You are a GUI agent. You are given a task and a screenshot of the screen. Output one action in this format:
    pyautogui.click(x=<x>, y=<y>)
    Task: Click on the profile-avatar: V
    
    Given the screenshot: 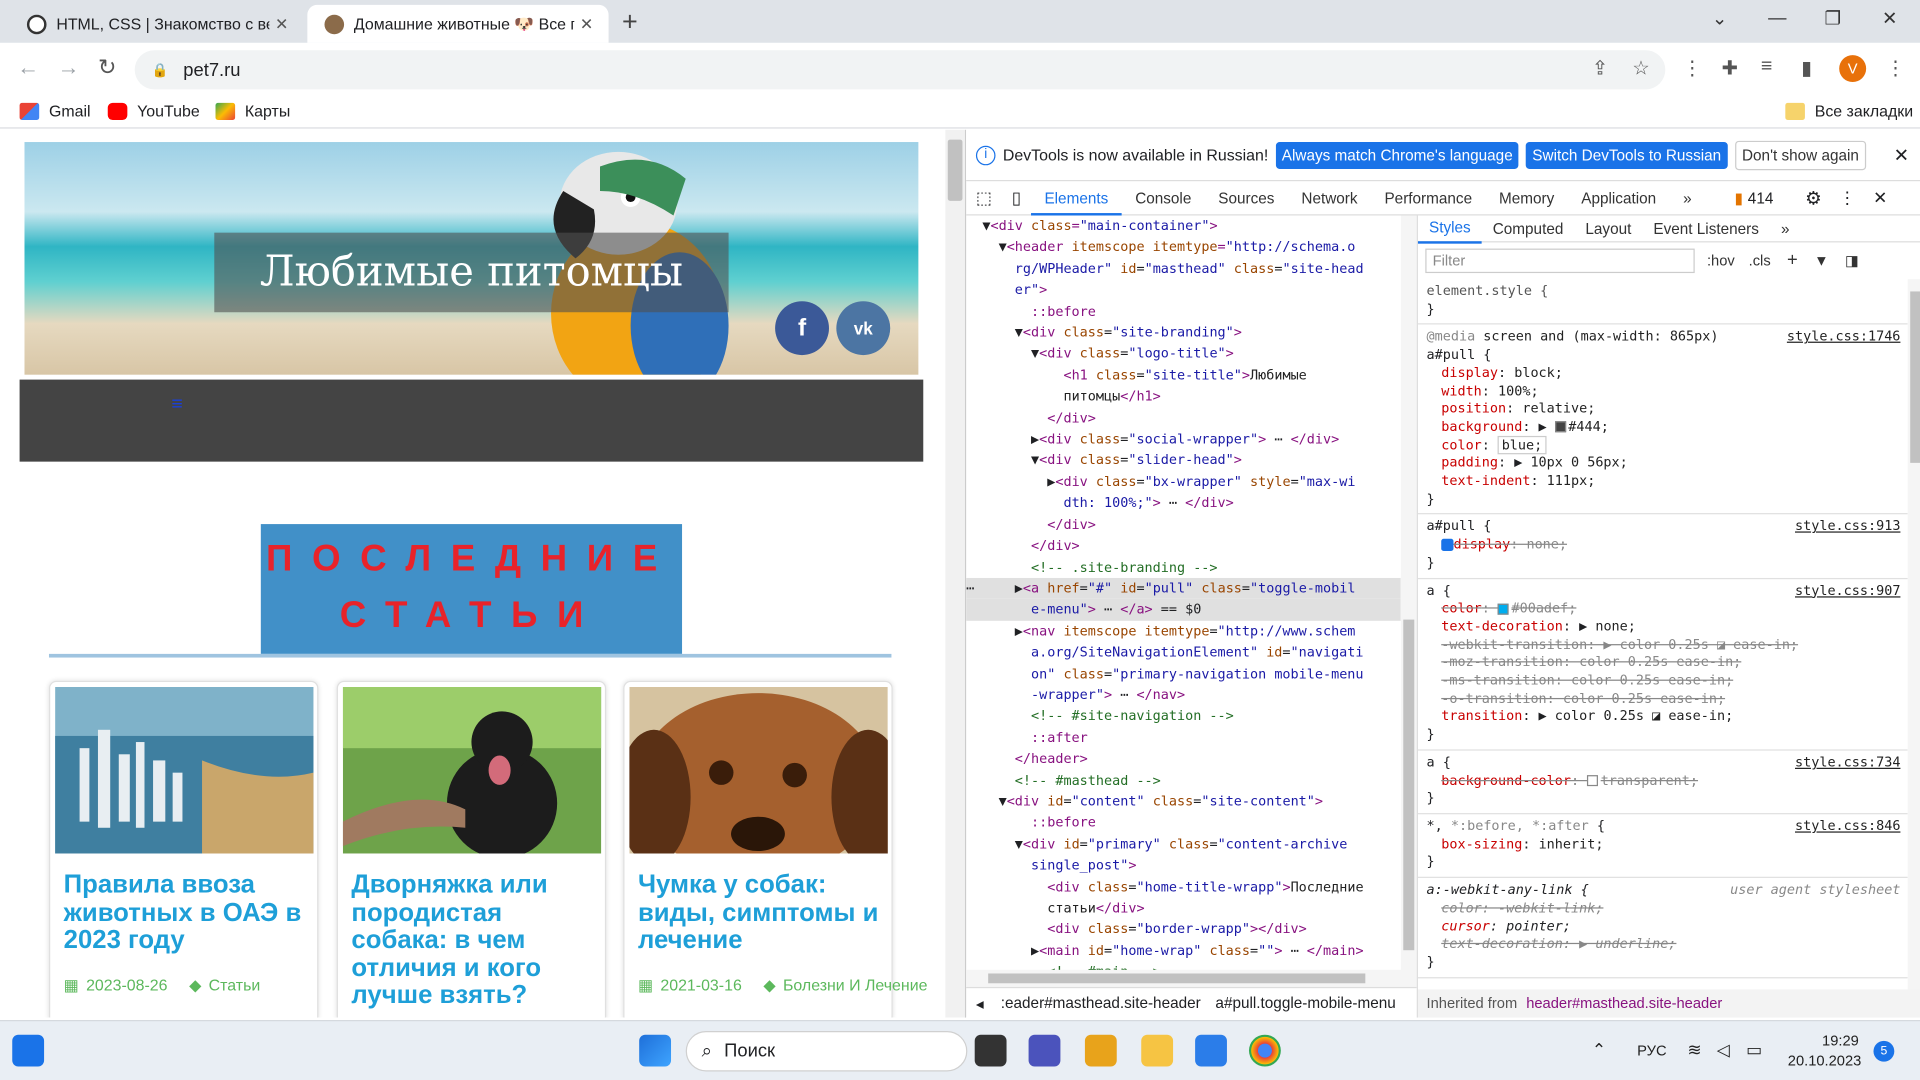 What is the action you would take?
    pyautogui.click(x=1853, y=69)
    